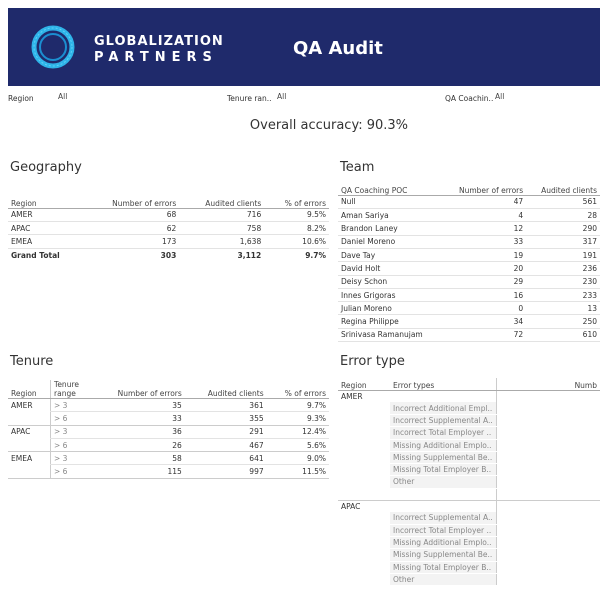 This screenshot has width=600, height=600. What do you see at coordinates (443, 421) in the screenshot?
I see `error-type-label: Incorrect Supplemental A..` at bounding box center [443, 421].